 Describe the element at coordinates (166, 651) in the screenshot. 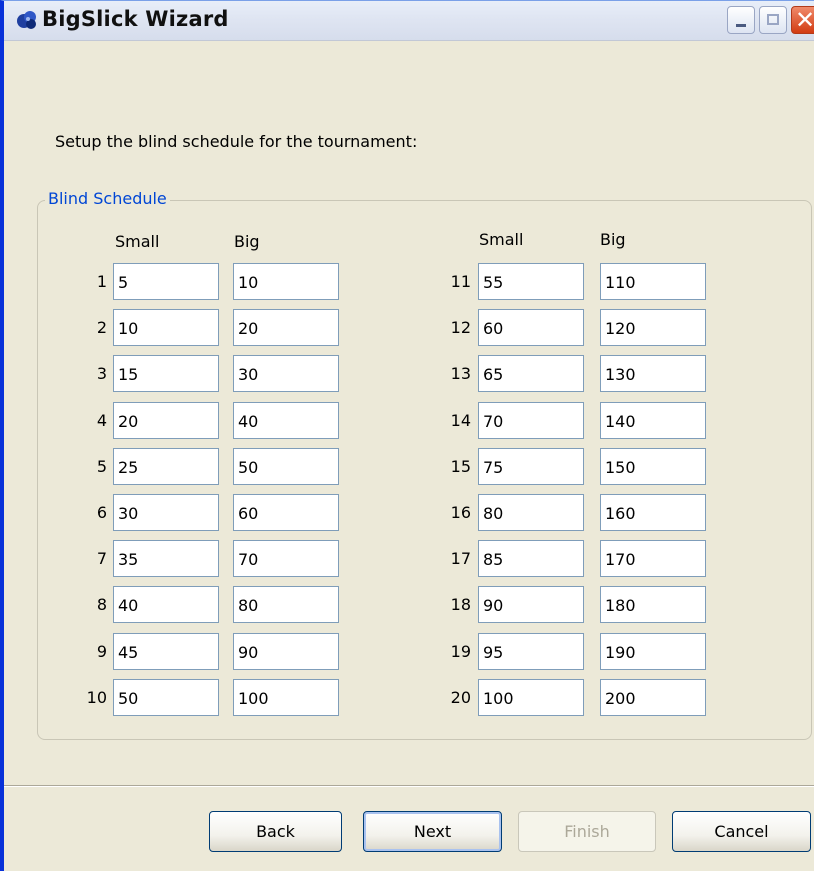

I see `small-blind-input: 45` at that location.